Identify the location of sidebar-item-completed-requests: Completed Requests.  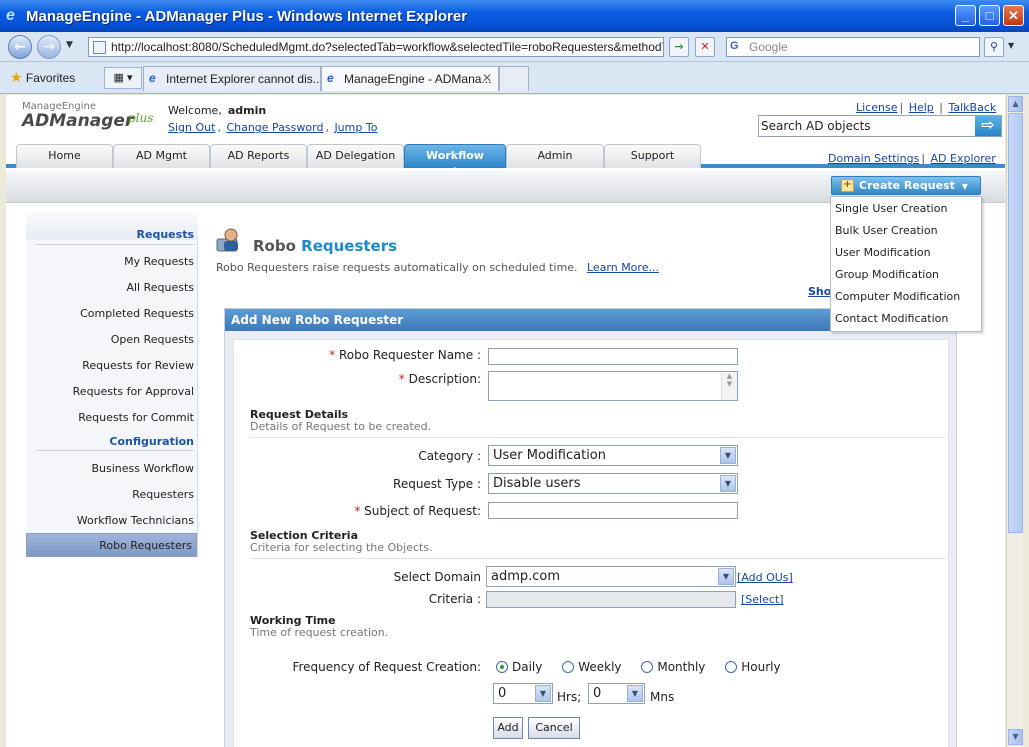
(137, 313).